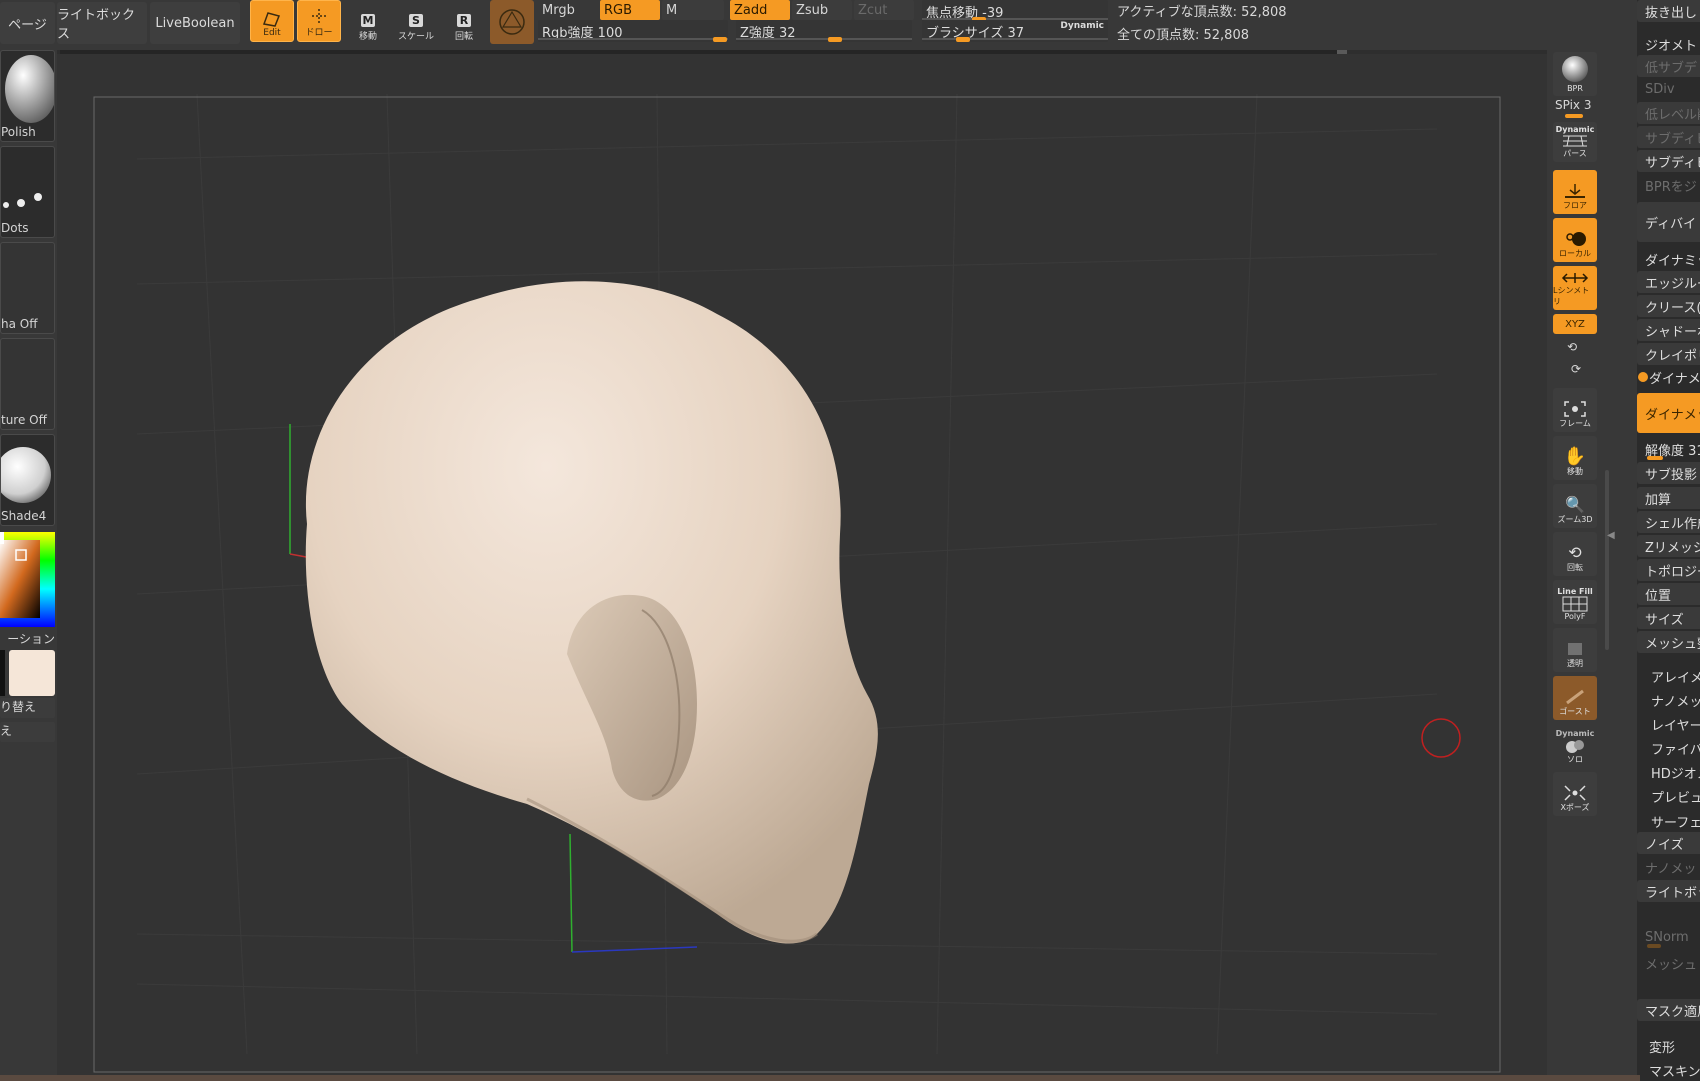 The width and height of the screenshot is (1700, 1081). I want to click on dynamesh-button: ダイナメッ, so click(1668, 413).